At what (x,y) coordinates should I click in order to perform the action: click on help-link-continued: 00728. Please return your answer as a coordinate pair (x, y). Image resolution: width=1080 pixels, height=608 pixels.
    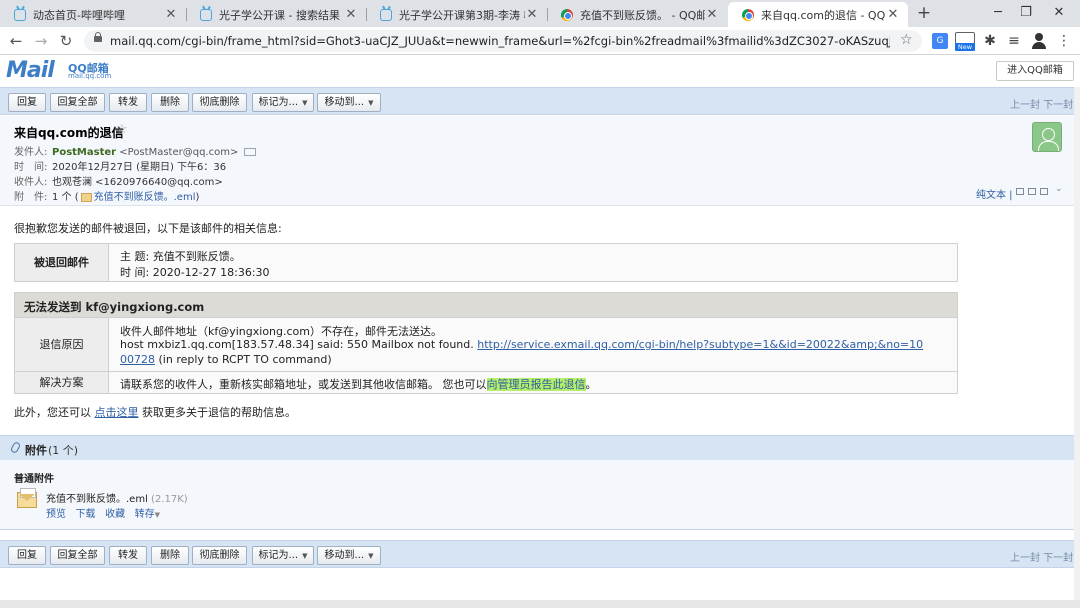
    Looking at the image, I should click on (137, 359).